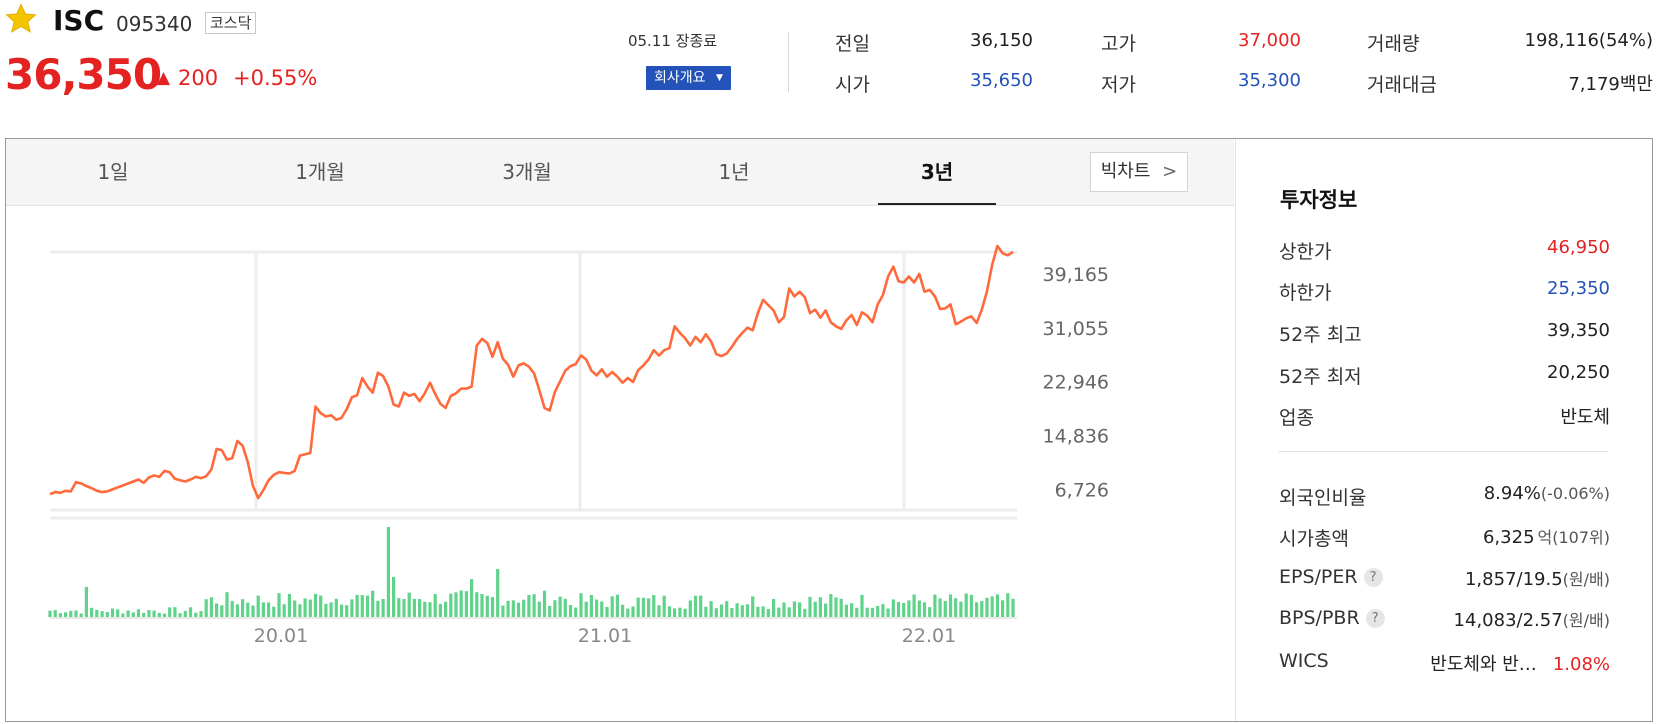  What do you see at coordinates (281, 636) in the screenshot?
I see `x-tick-label: 20.01` at bounding box center [281, 636].